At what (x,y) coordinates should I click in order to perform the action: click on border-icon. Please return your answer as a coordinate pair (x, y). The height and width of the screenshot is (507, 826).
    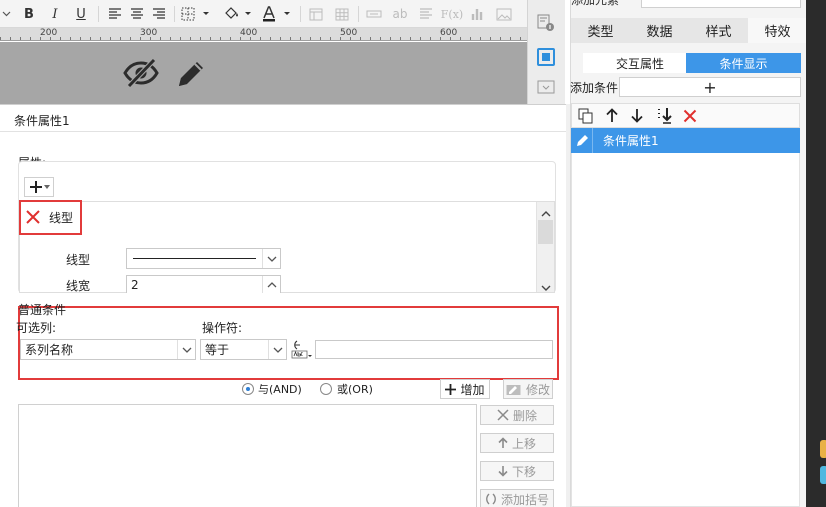
    Looking at the image, I should click on (196, 14).